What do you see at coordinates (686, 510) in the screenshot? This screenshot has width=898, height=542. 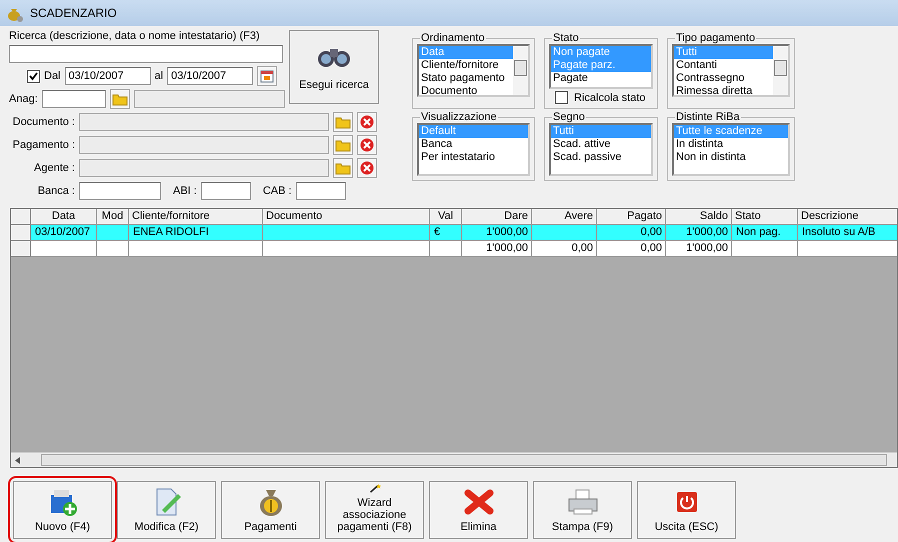 I see `toolbar-button: Uscita (ESC)` at bounding box center [686, 510].